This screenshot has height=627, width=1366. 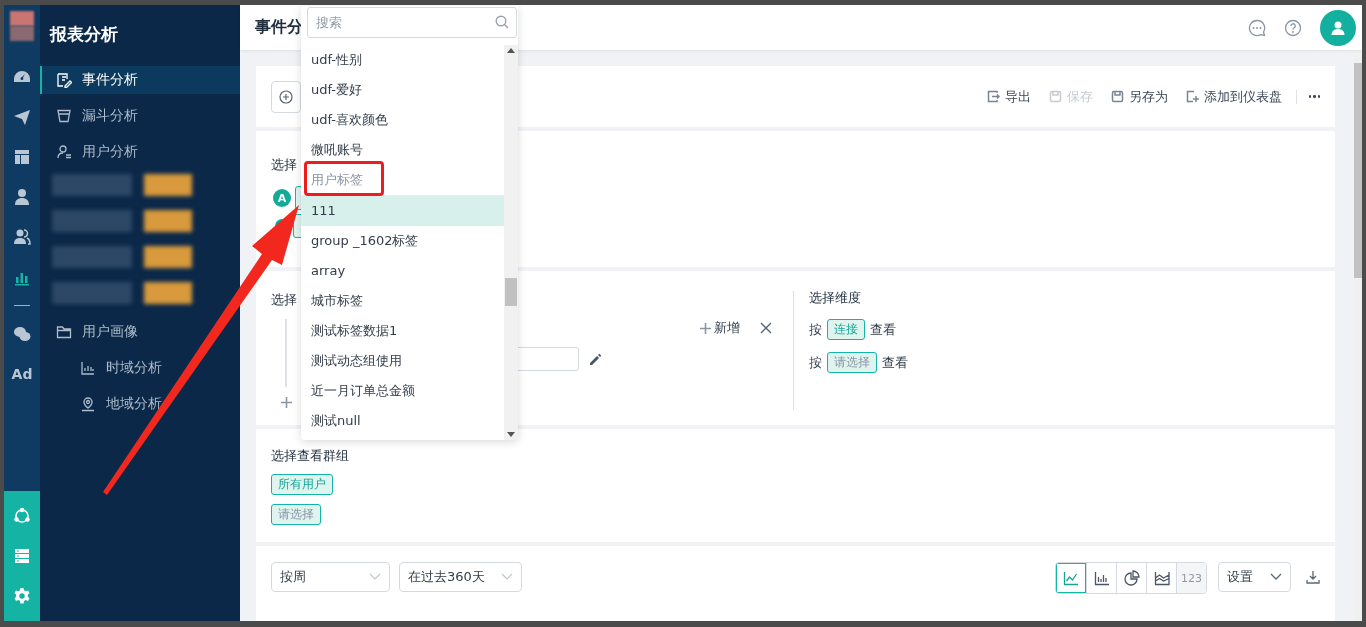 I want to click on scroll-down-icon, so click(x=511, y=434).